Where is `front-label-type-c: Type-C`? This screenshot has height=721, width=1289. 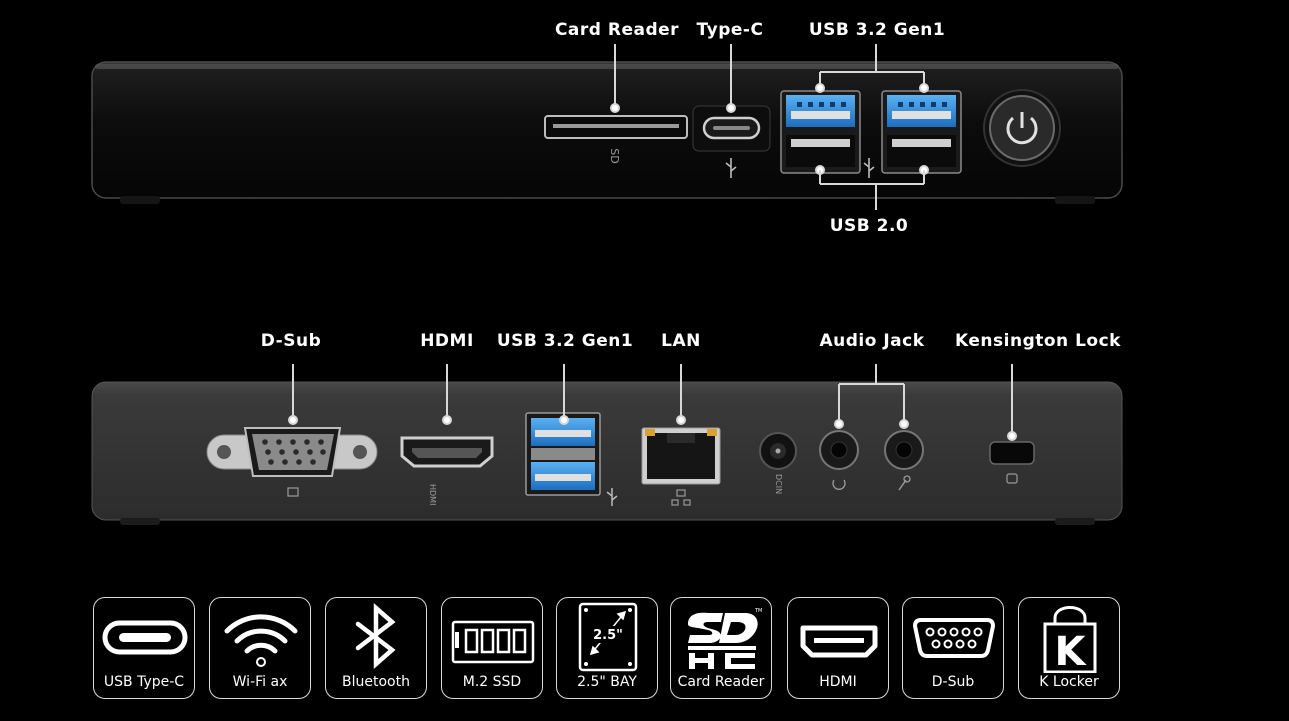 front-label-type-c: Type-C is located at coordinates (730, 30).